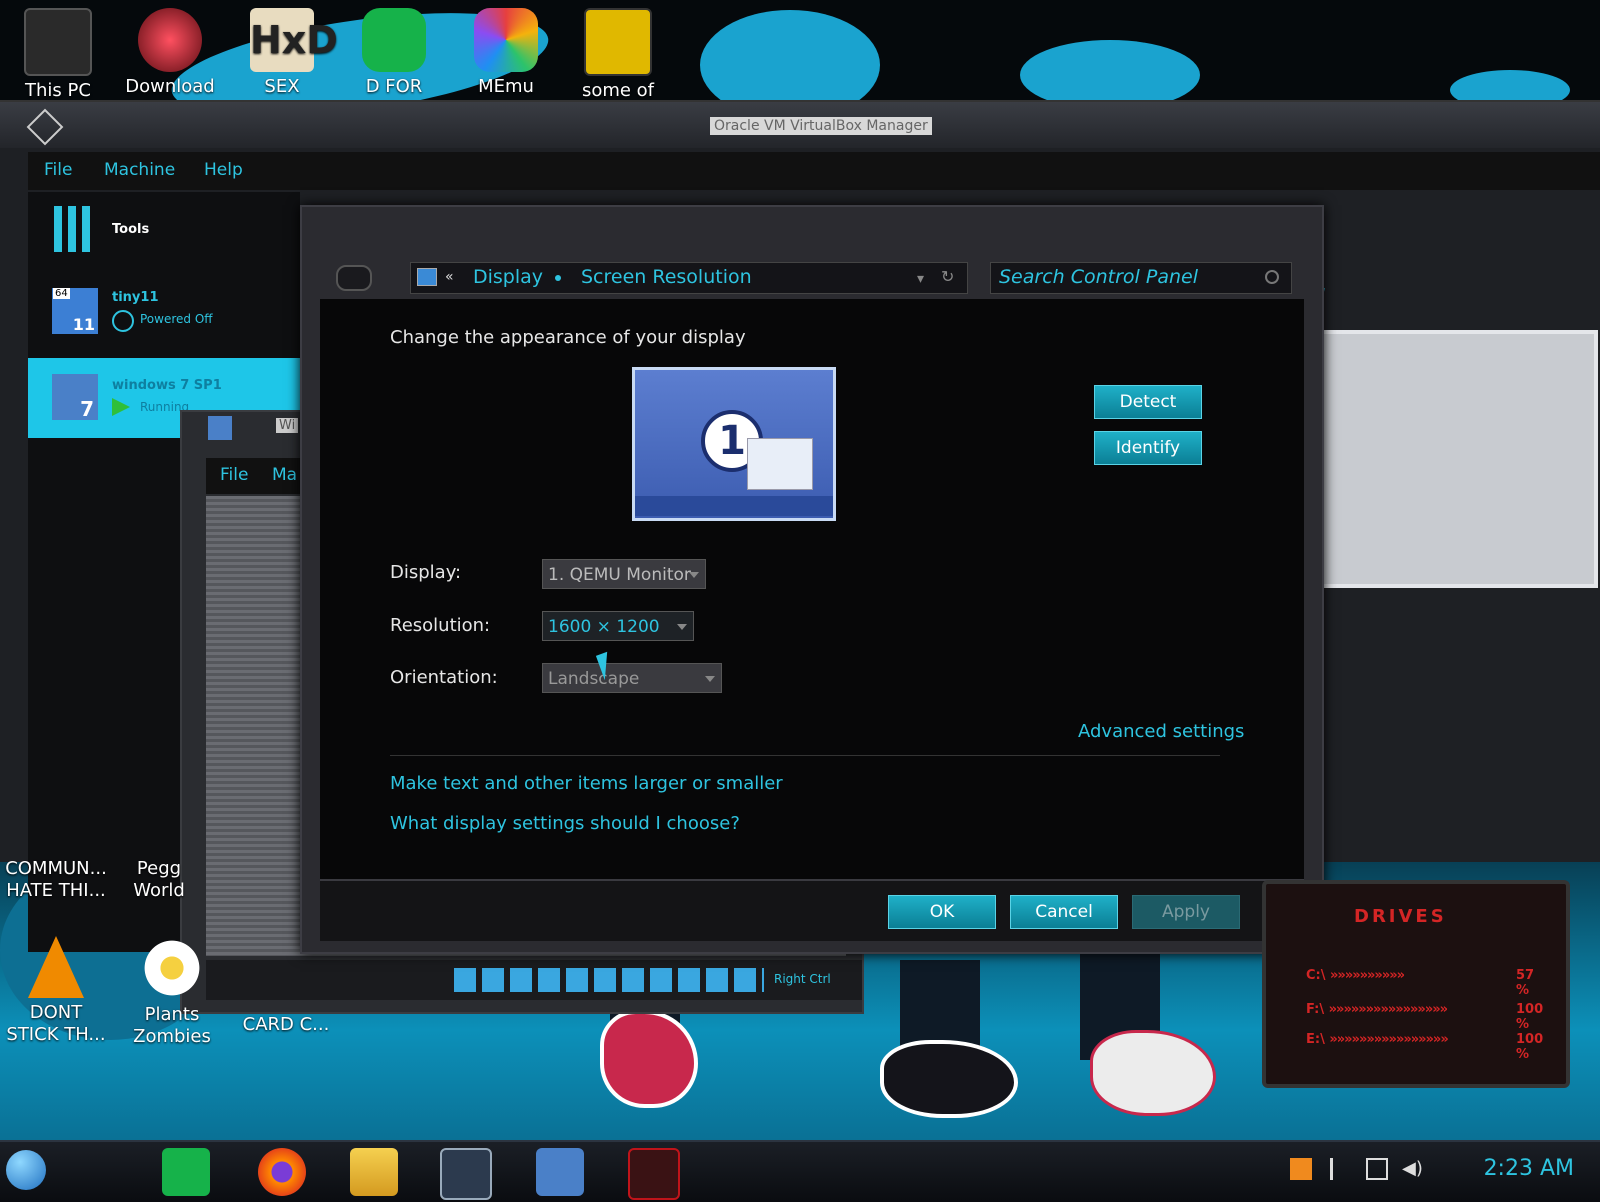 The image size is (1600, 1202). What do you see at coordinates (56, 967) in the screenshot?
I see `vlc-cone-icon` at bounding box center [56, 967].